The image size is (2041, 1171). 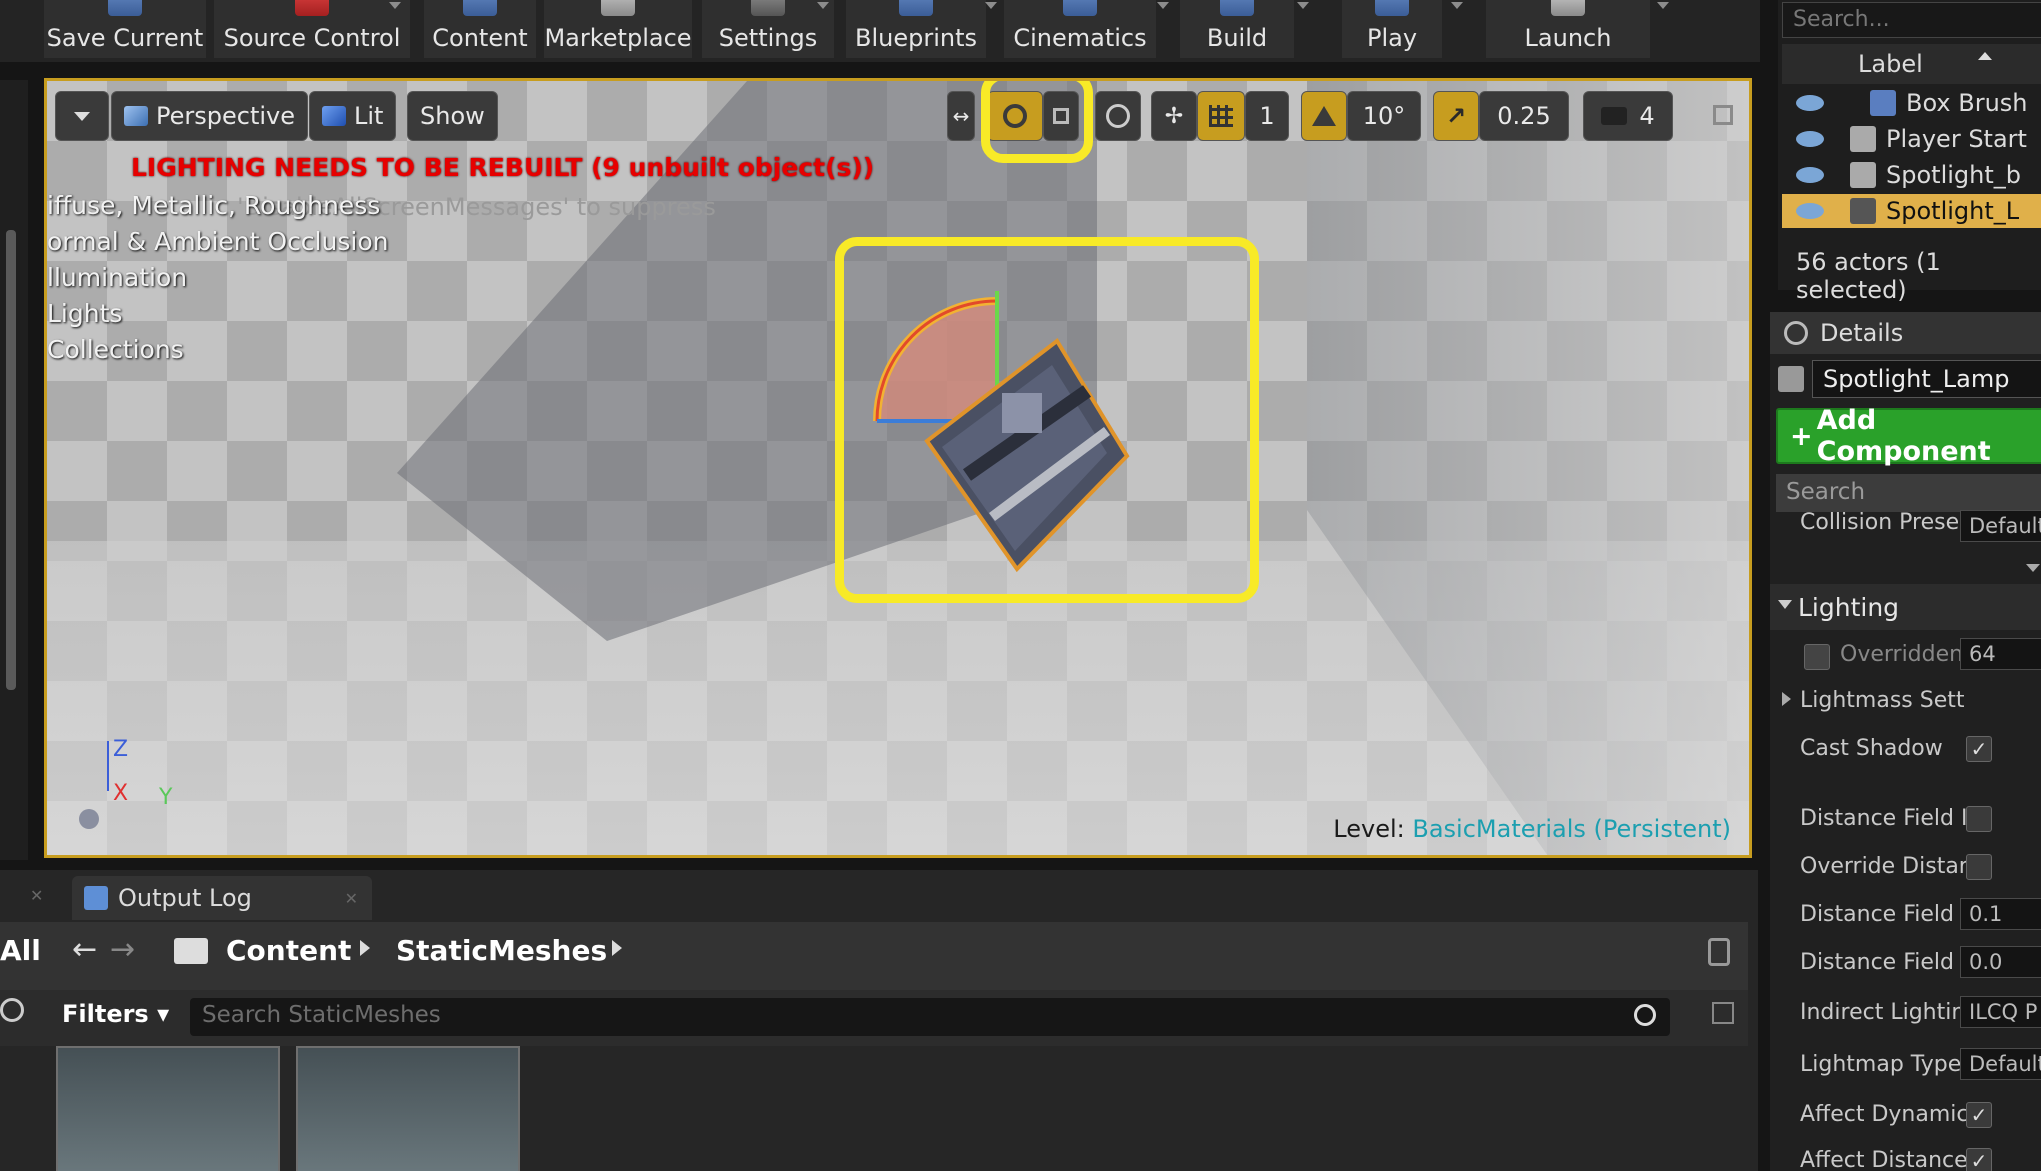 I want to click on marketplace-button: Marketplace, so click(x=618, y=29).